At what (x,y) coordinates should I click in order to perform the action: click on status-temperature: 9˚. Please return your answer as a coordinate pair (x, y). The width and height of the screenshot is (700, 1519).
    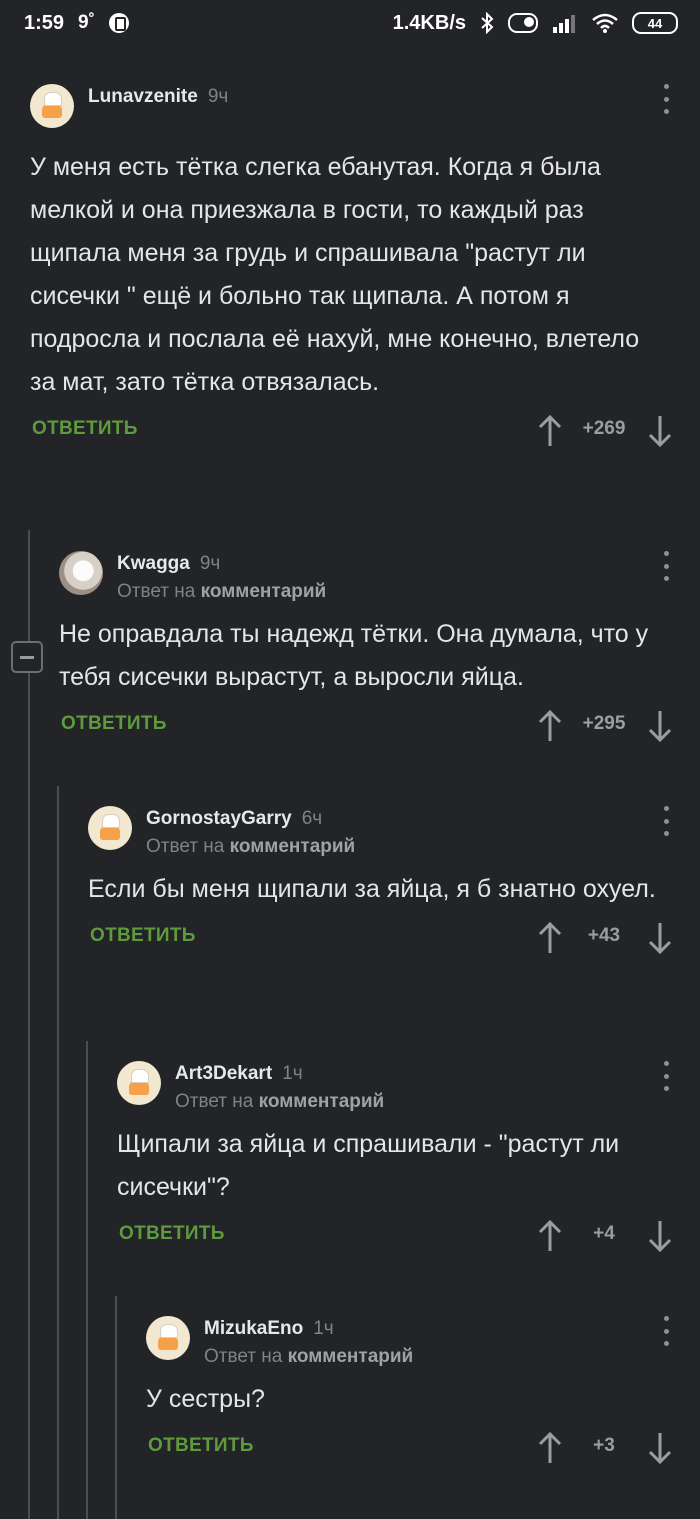
    Looking at the image, I should click on (86, 22).